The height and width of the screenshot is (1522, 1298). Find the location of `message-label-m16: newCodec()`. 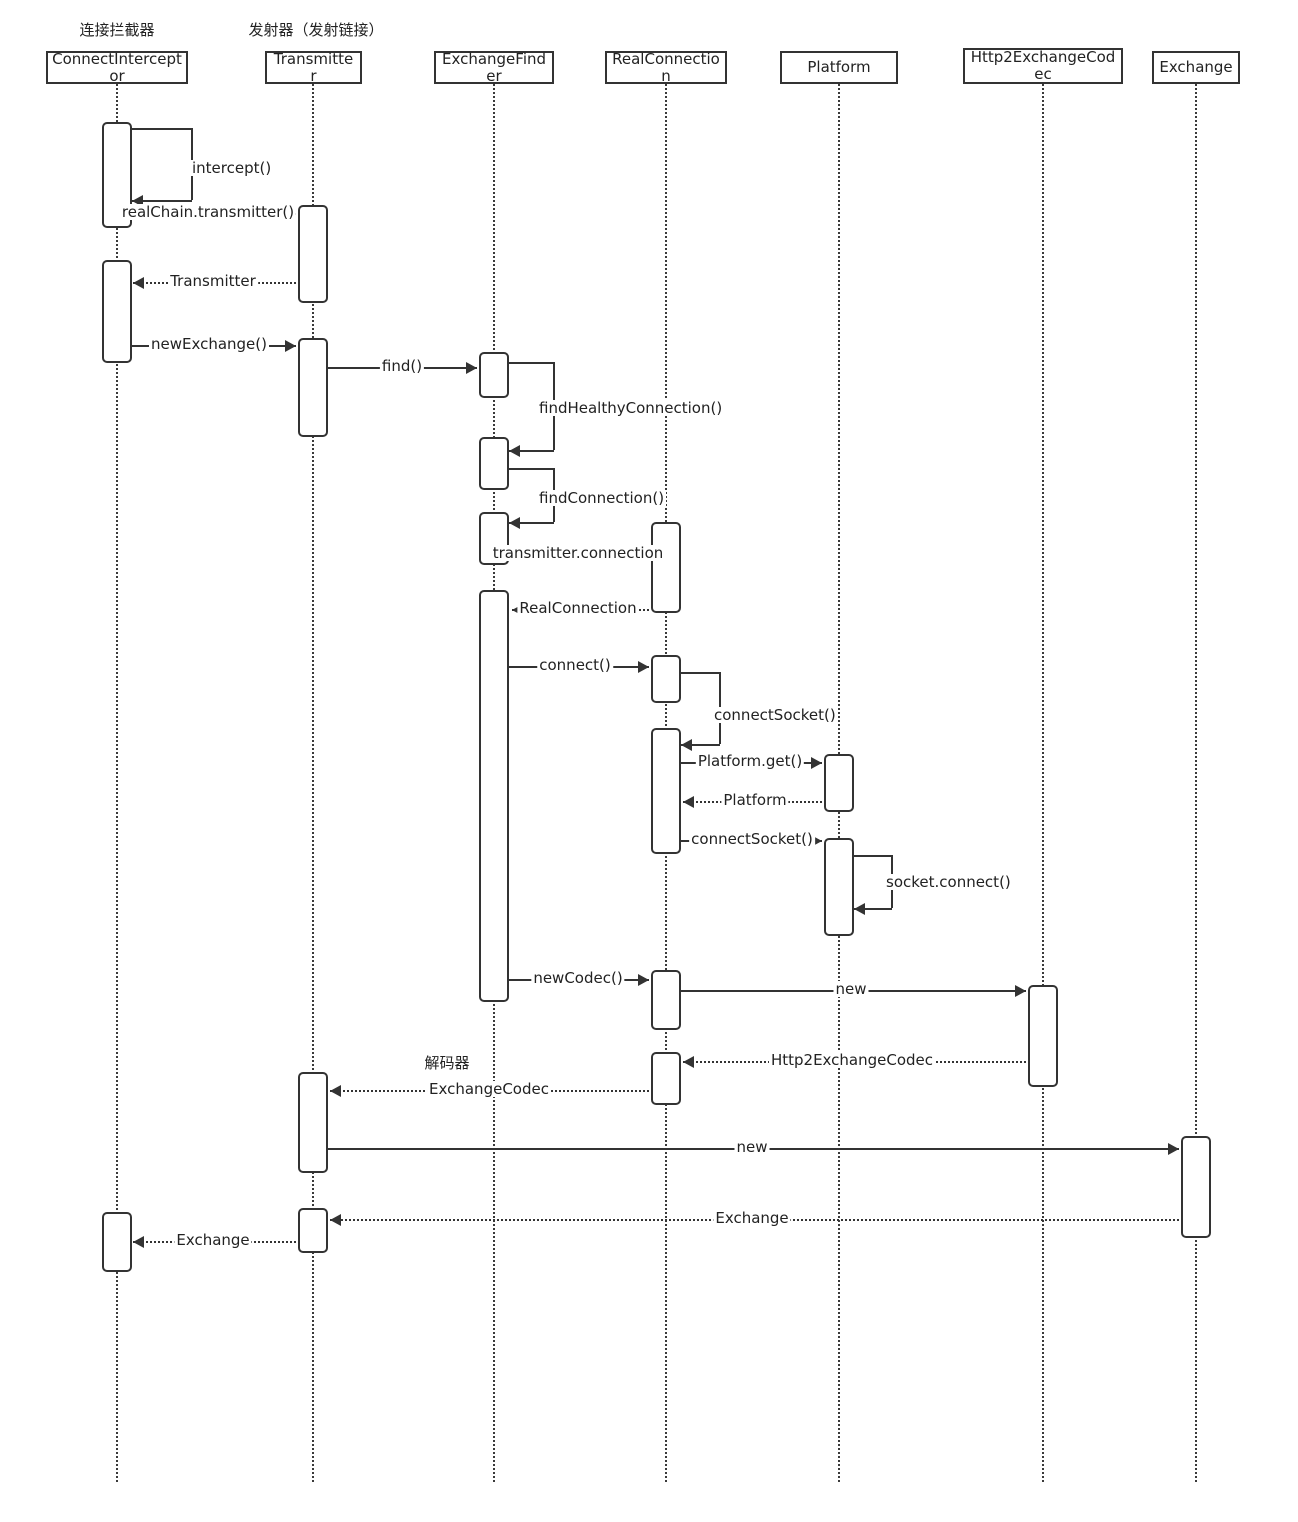

message-label-m16: newCodec() is located at coordinates (578, 978).